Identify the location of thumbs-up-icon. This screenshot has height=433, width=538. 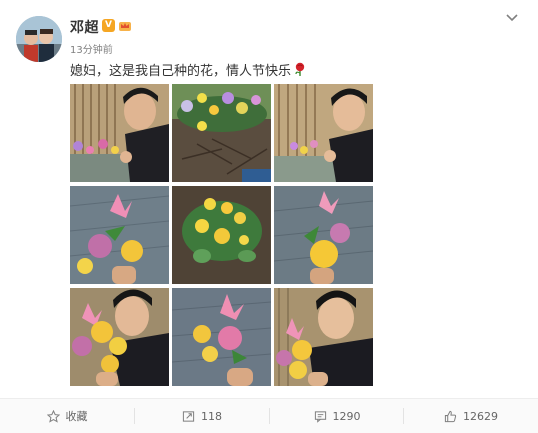
(450, 416).